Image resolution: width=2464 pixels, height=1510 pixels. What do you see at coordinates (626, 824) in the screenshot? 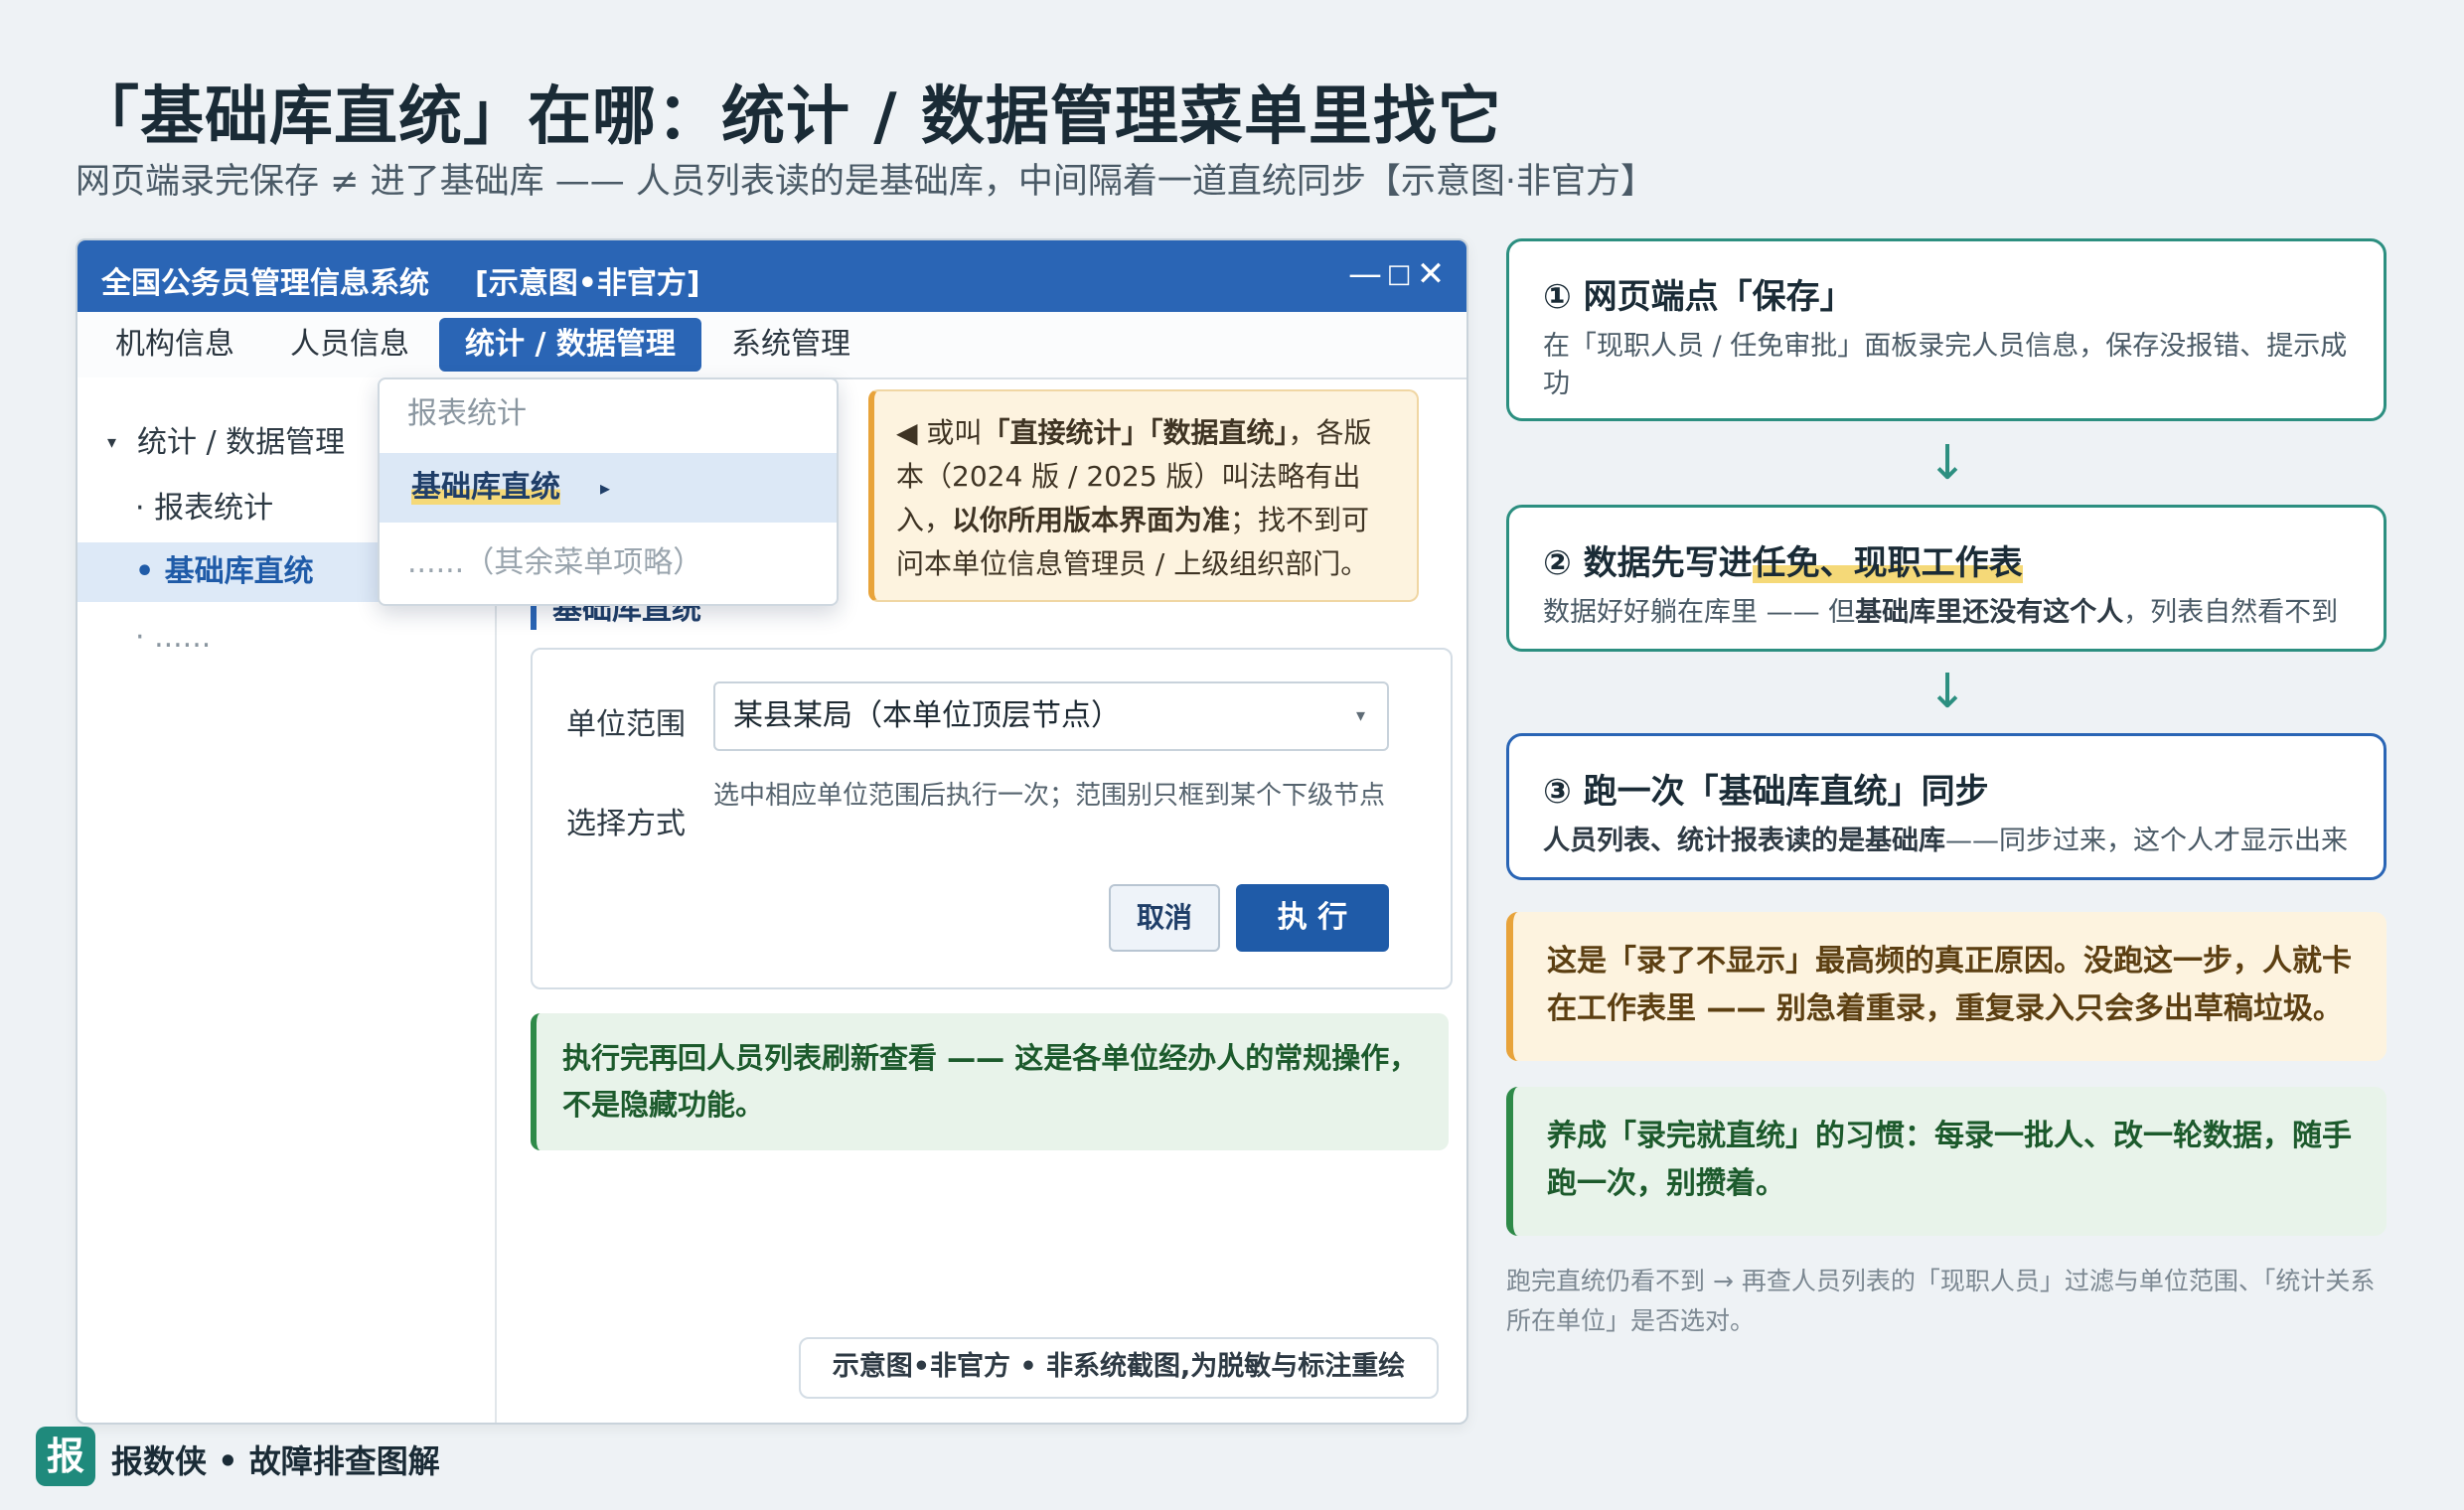
I see `mode-label: 选择方式` at bounding box center [626, 824].